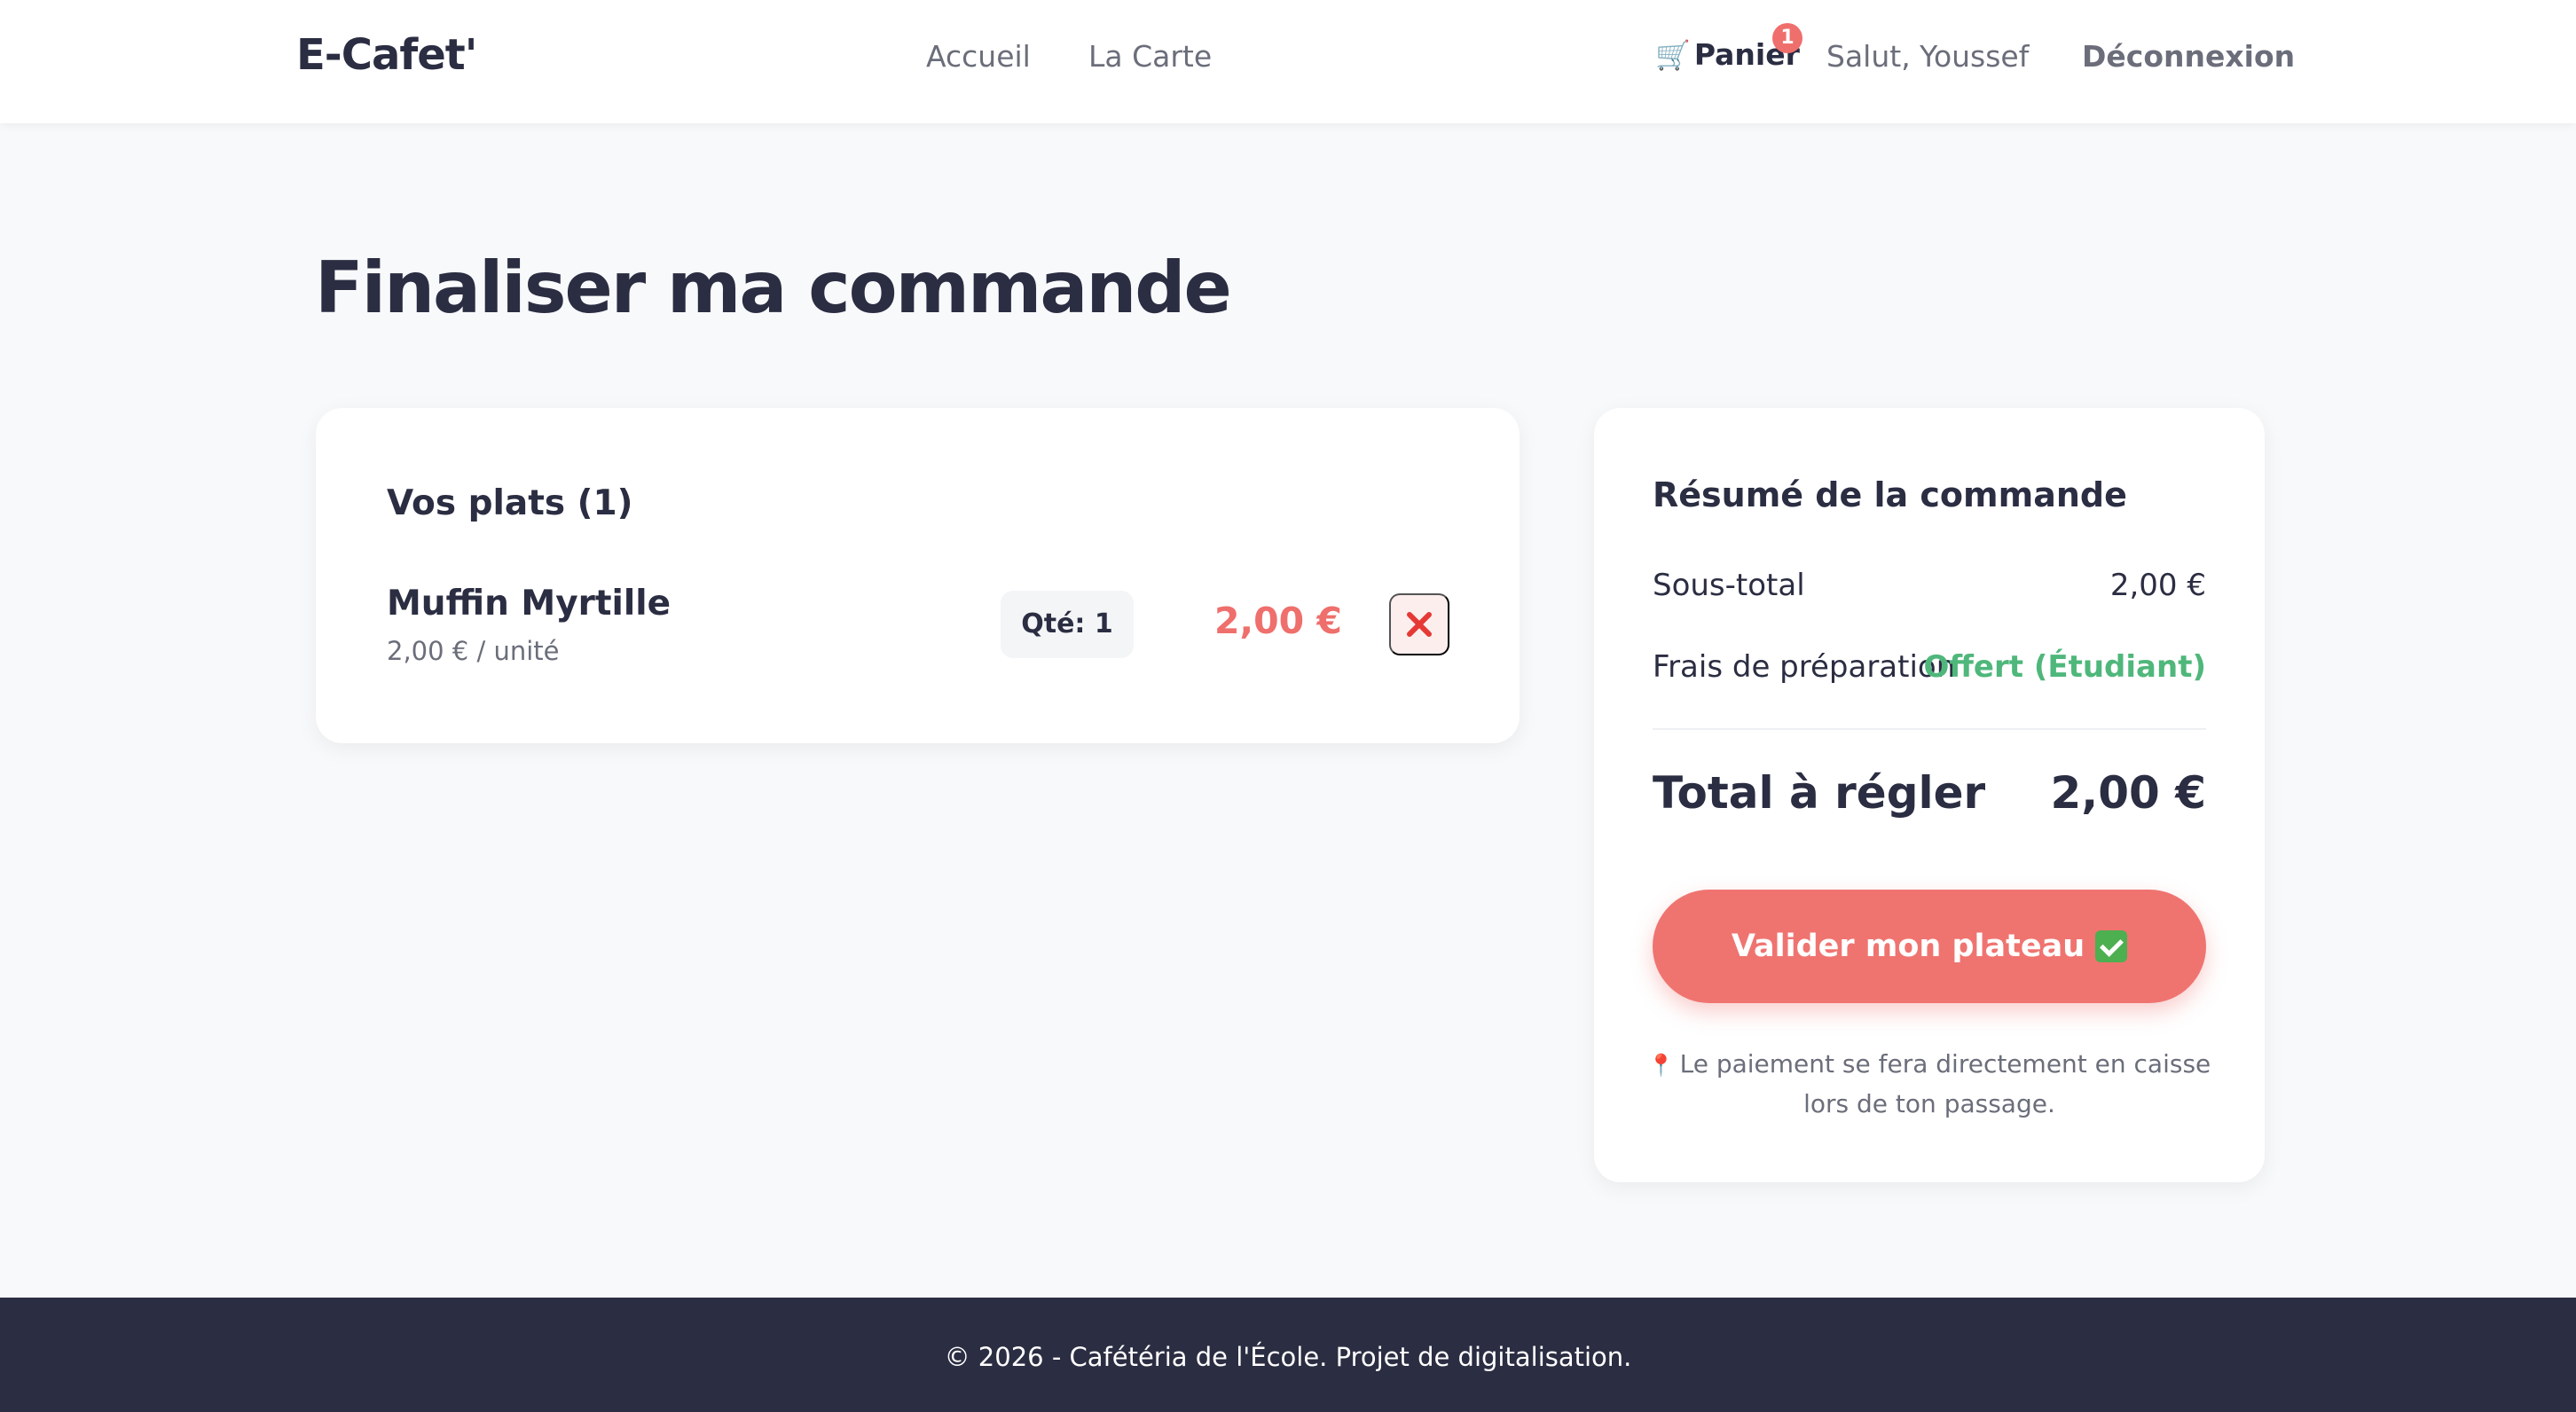 This screenshot has height=1412, width=2576. I want to click on item-total-price: 2,00 €, so click(1278, 621).